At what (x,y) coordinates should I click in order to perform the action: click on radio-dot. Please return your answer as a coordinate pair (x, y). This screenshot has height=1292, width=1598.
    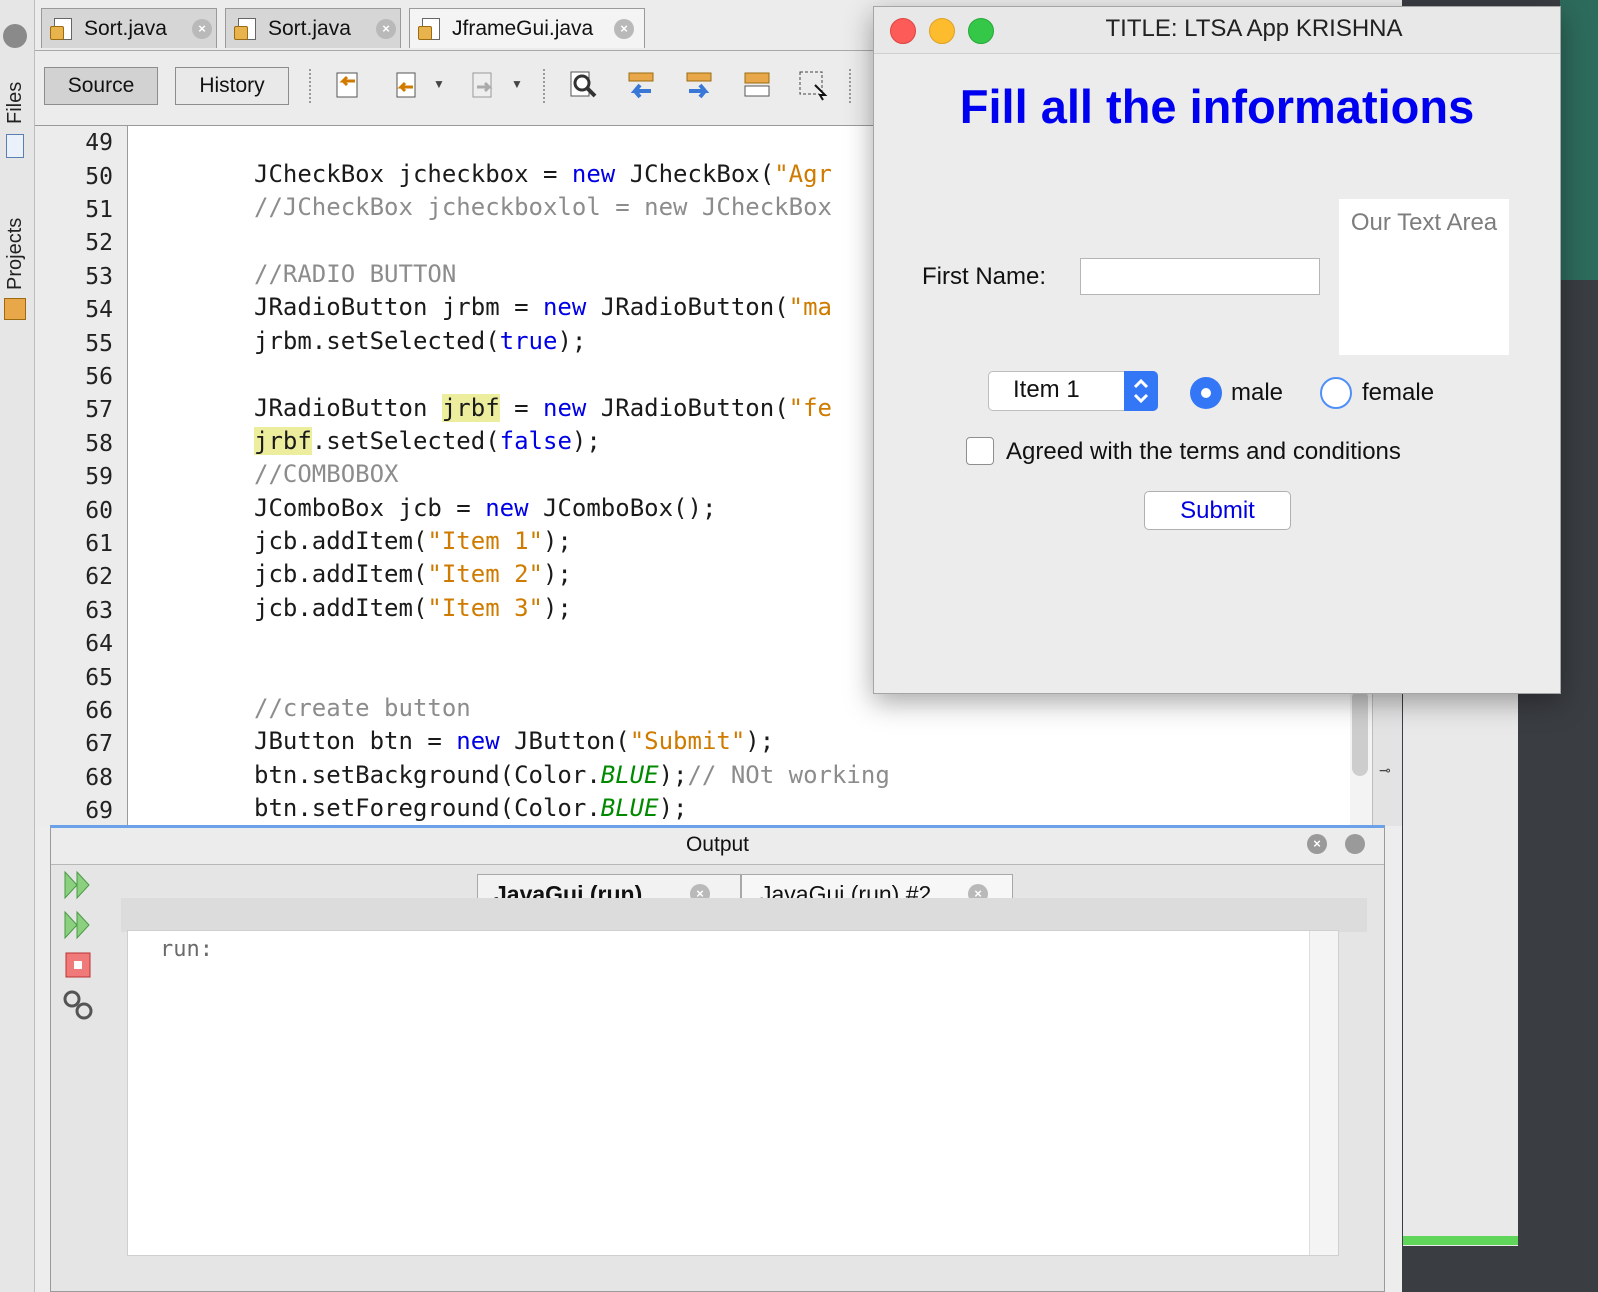
    Looking at the image, I should click on (1206, 393).